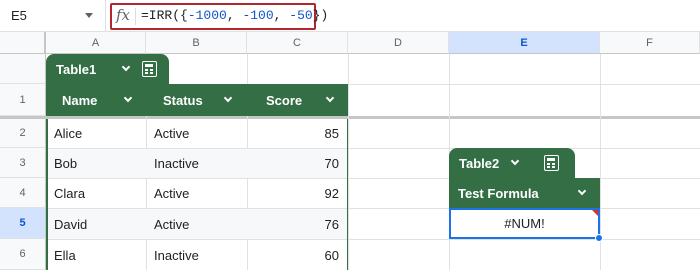 The height and width of the screenshot is (270, 700). I want to click on row-header-2: 2, so click(23, 133).